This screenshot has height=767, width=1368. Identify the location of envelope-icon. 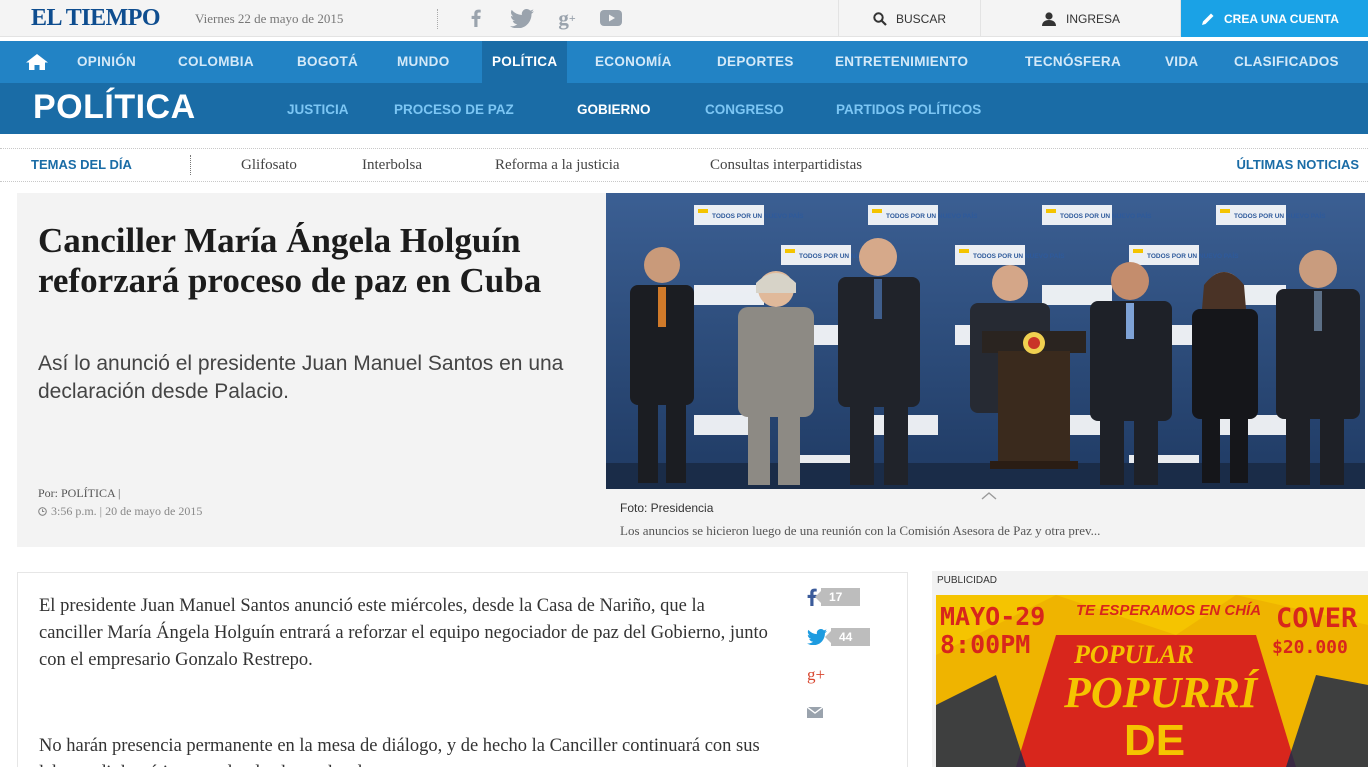
(815, 712).